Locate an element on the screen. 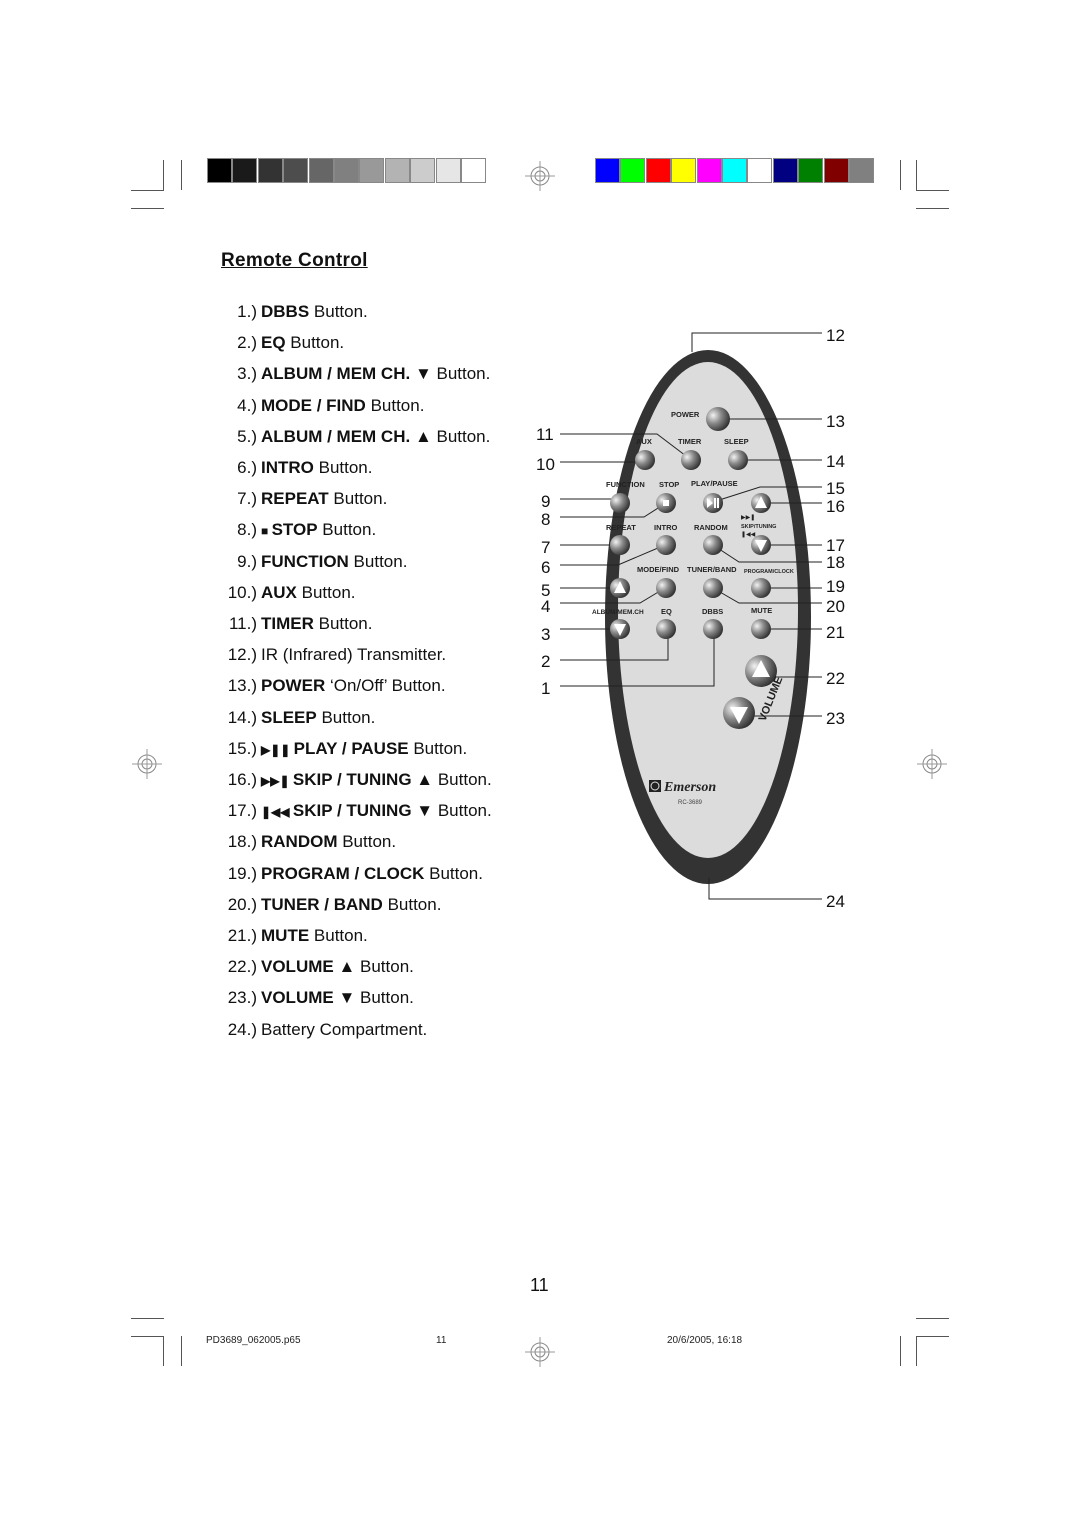 The height and width of the screenshot is (1528, 1080). item-number: 13.) is located at coordinates (242, 686).